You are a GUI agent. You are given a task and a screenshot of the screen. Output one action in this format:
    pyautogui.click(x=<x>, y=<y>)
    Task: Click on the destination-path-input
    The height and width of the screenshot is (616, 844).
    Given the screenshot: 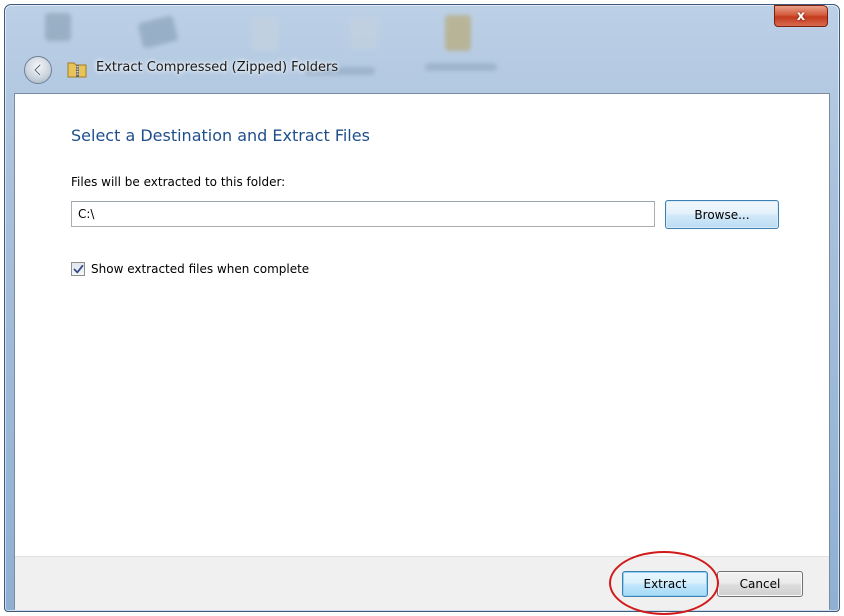 What is the action you would take?
    pyautogui.click(x=363, y=214)
    